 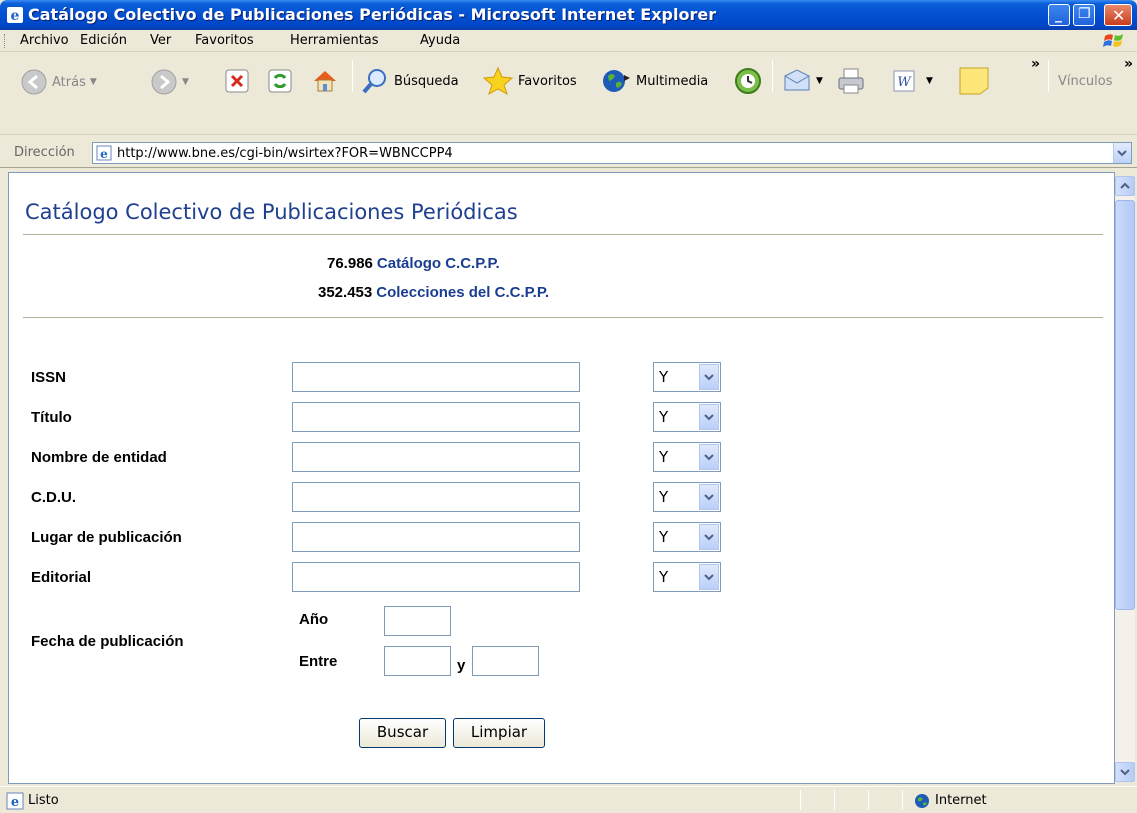 What do you see at coordinates (185, 82) in the screenshot?
I see `forward-dropdown-icon: ▼` at bounding box center [185, 82].